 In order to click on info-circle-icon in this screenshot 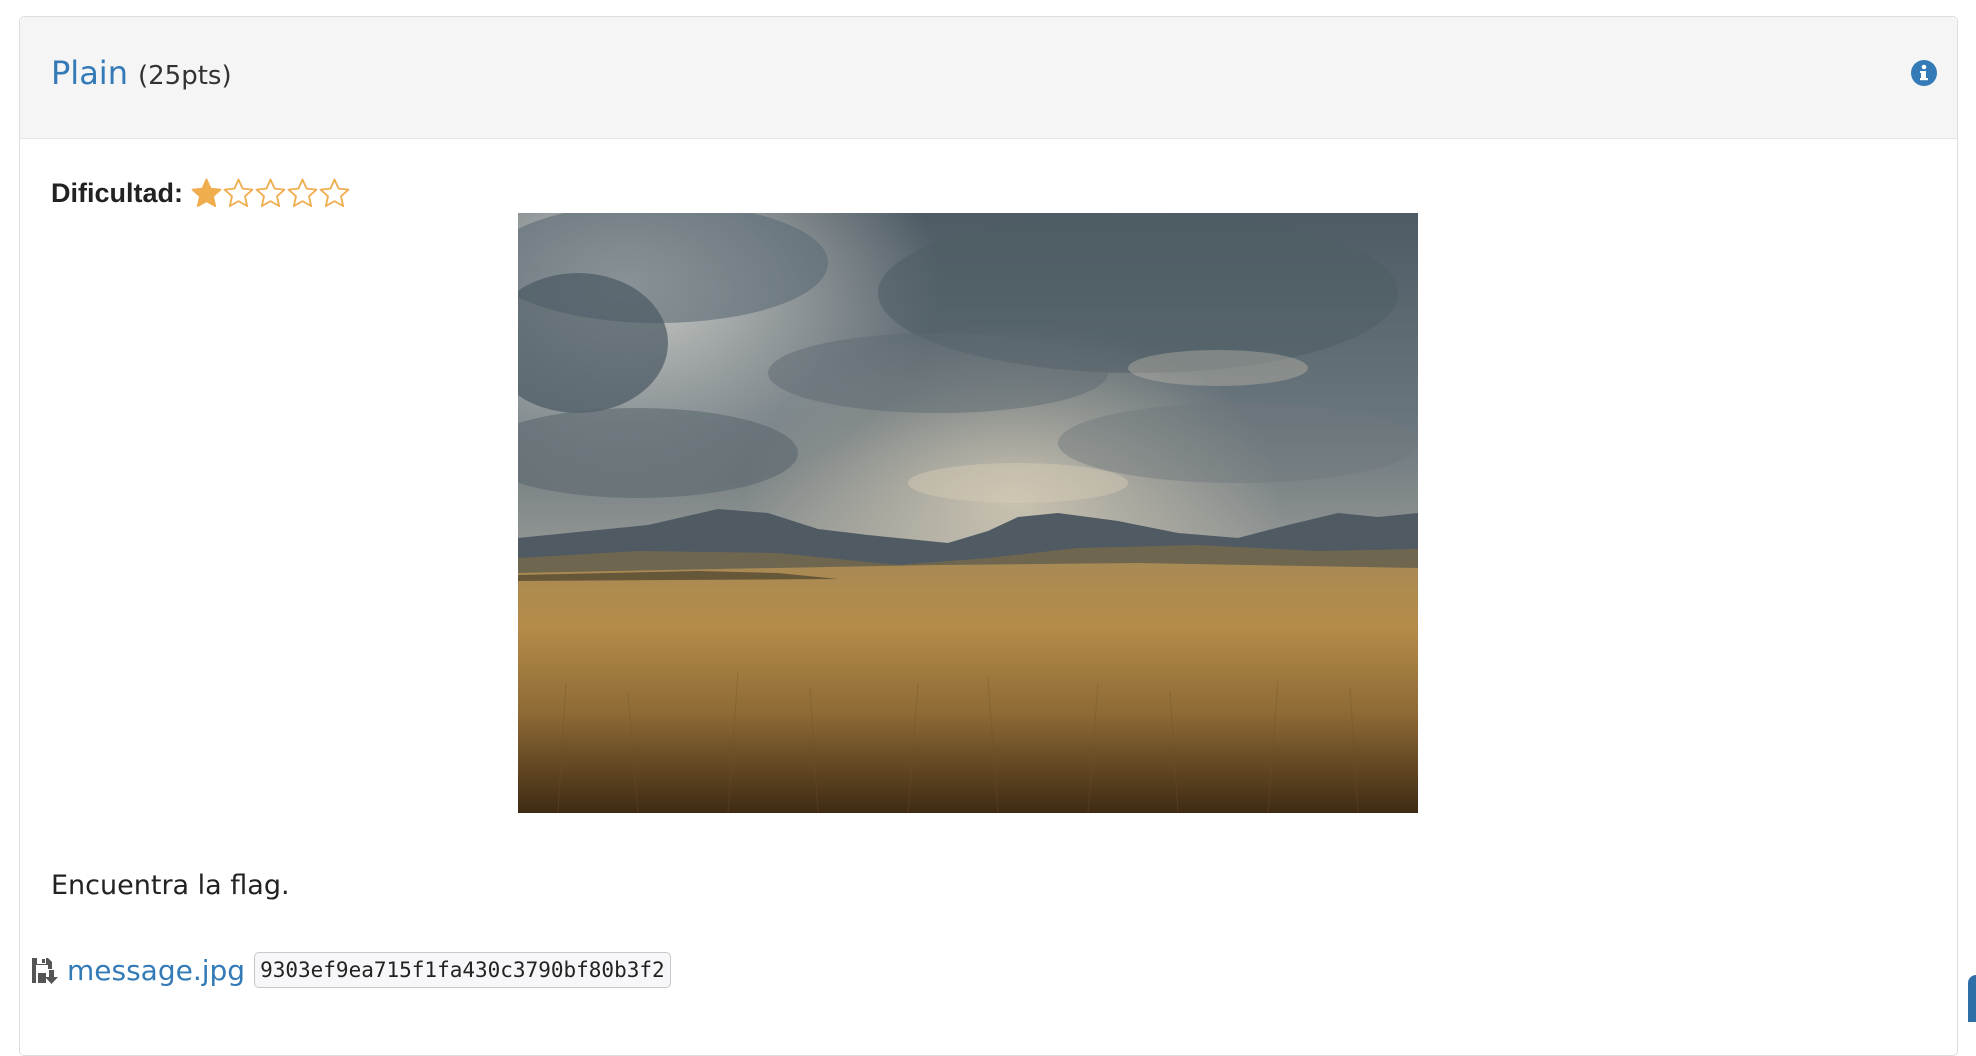, I will do `click(1924, 73)`.